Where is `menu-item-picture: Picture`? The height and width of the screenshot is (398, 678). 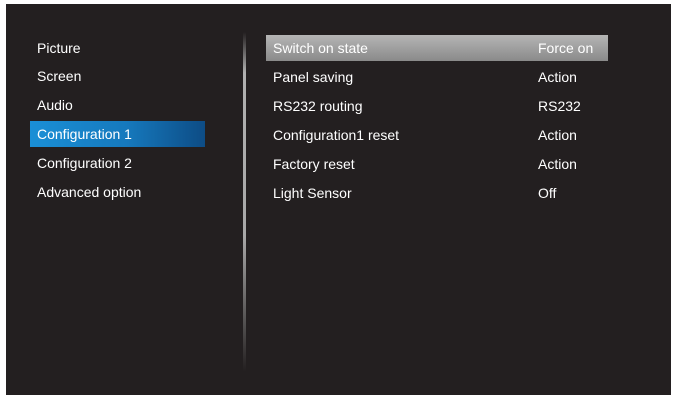
menu-item-picture: Picture is located at coordinates (117, 48).